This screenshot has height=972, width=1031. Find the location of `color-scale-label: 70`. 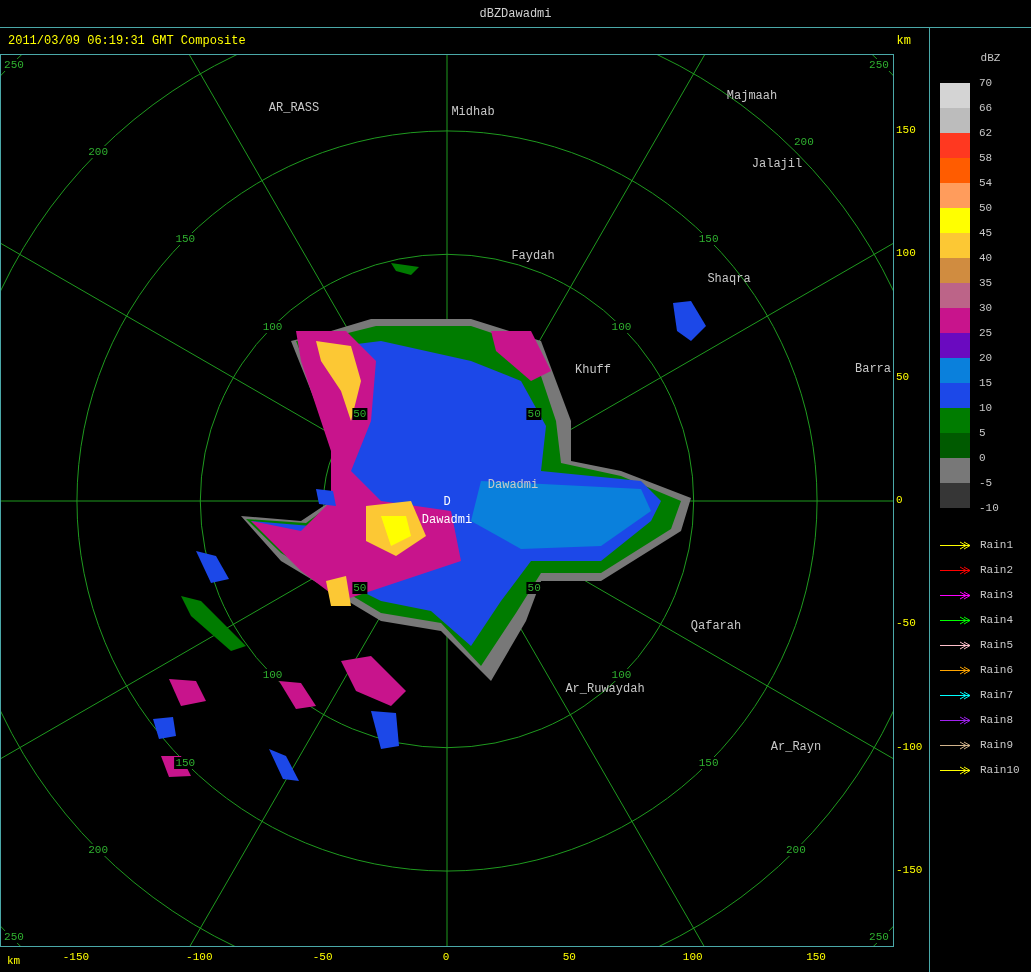

color-scale-label: 70 is located at coordinates (986, 83).